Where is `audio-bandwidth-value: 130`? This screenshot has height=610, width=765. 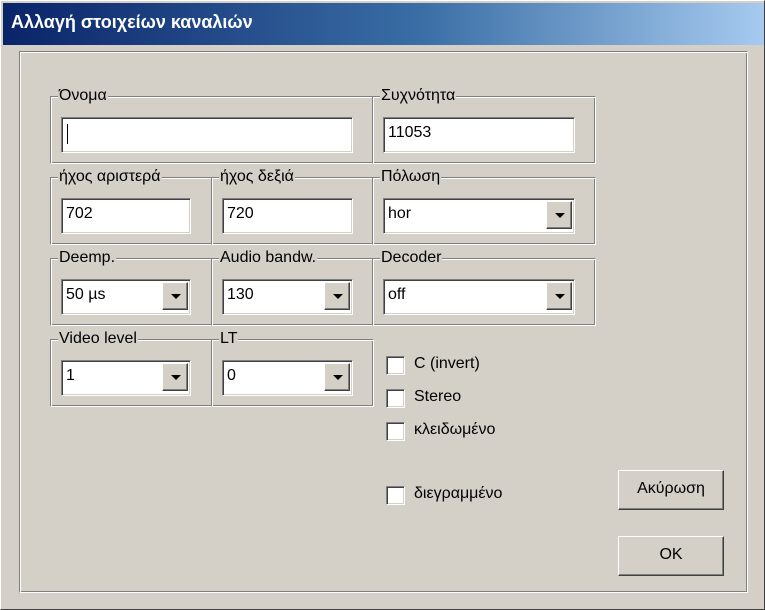
audio-bandwidth-value: 130 is located at coordinates (240, 294).